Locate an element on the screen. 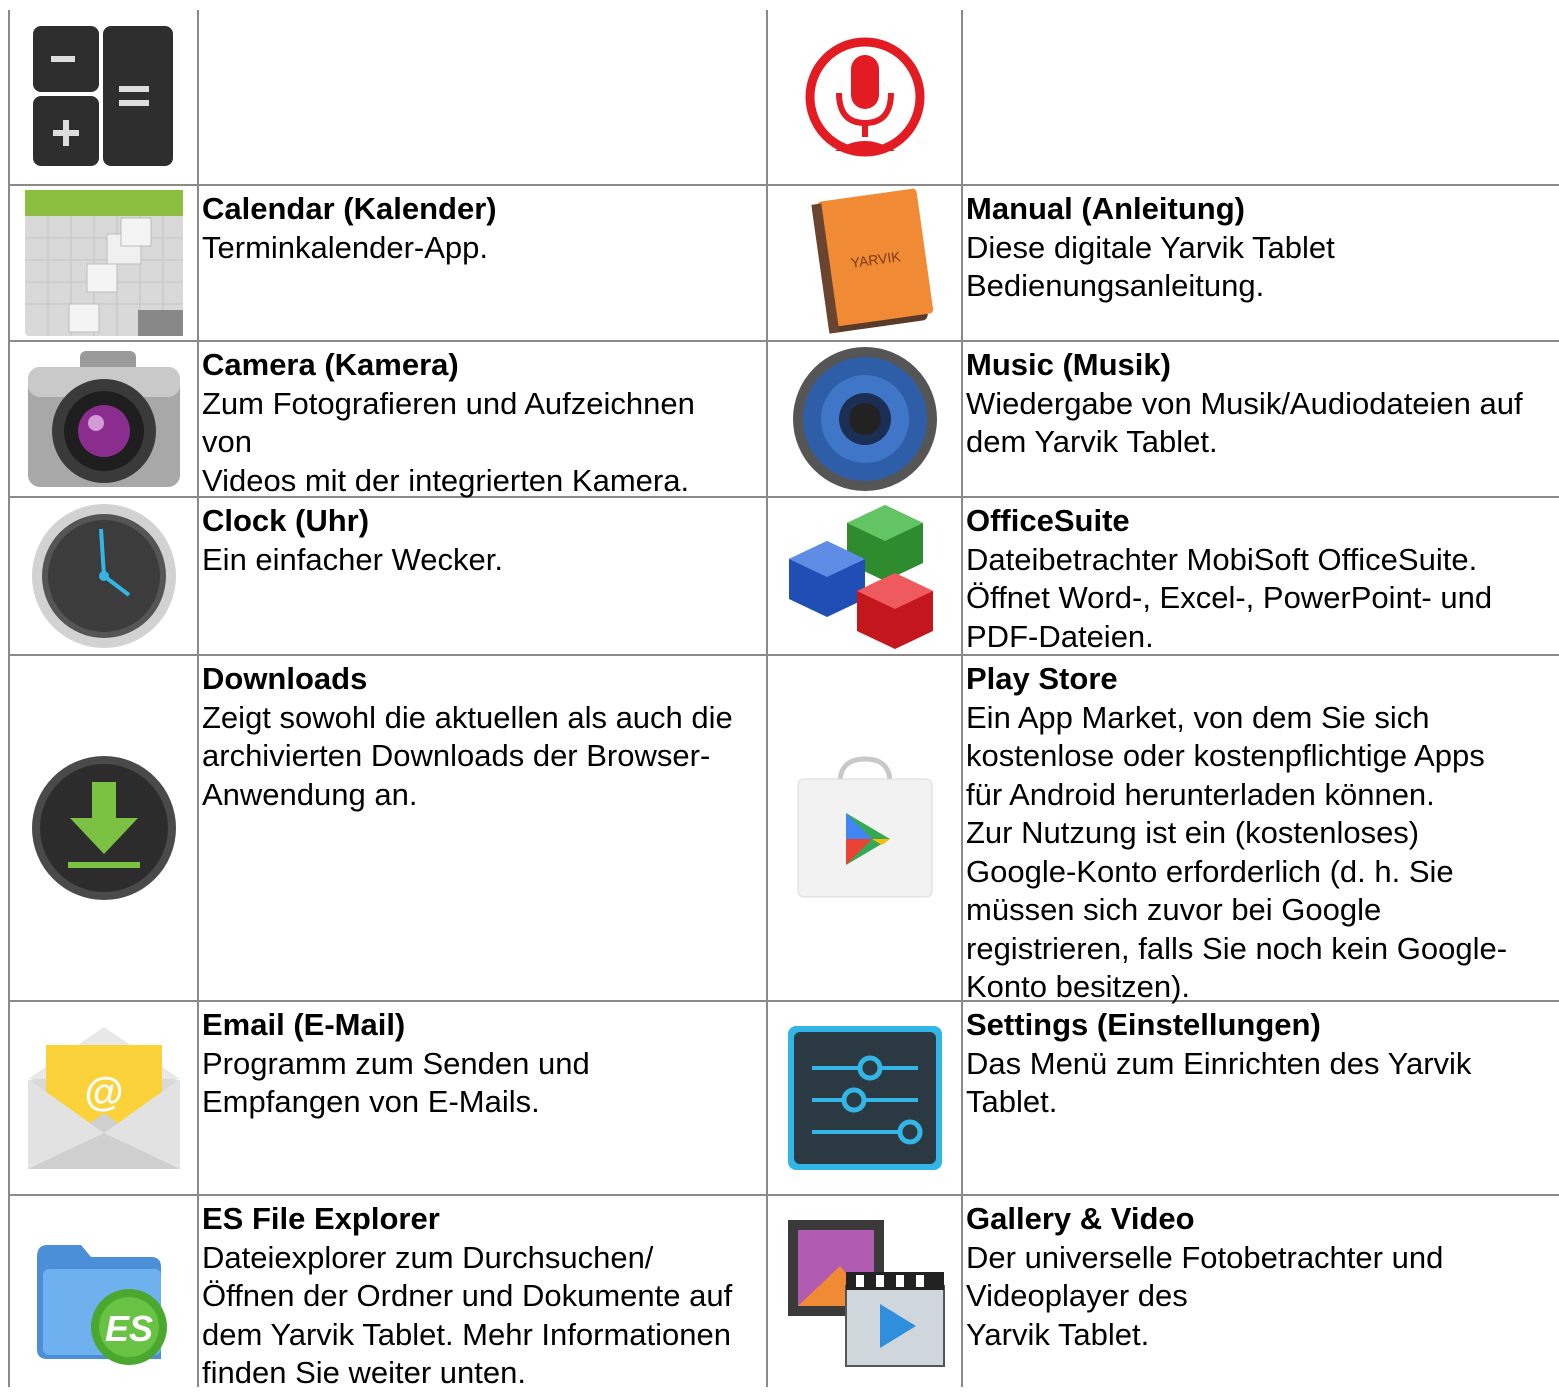 Image resolution: width=1559 pixels, height=1393 pixels. voice-search-icon is located at coordinates (864, 97).